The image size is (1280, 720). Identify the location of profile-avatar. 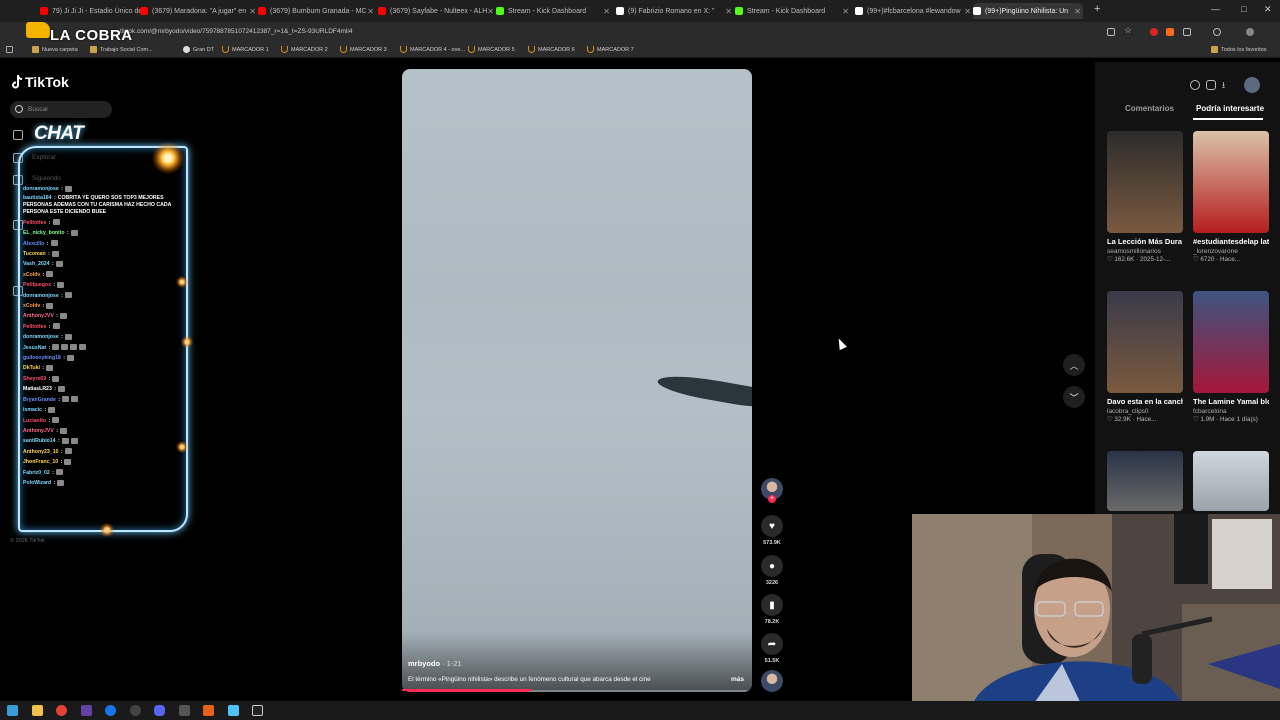
(1250, 32).